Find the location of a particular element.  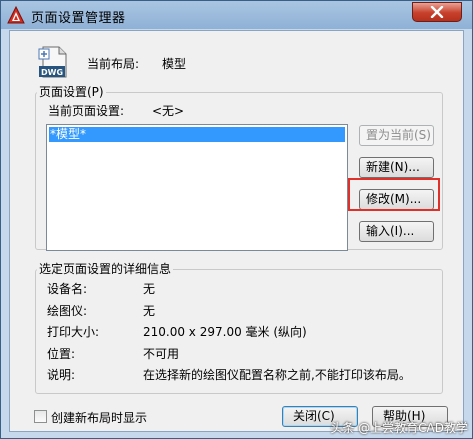

close-icon is located at coordinates (437, 12).